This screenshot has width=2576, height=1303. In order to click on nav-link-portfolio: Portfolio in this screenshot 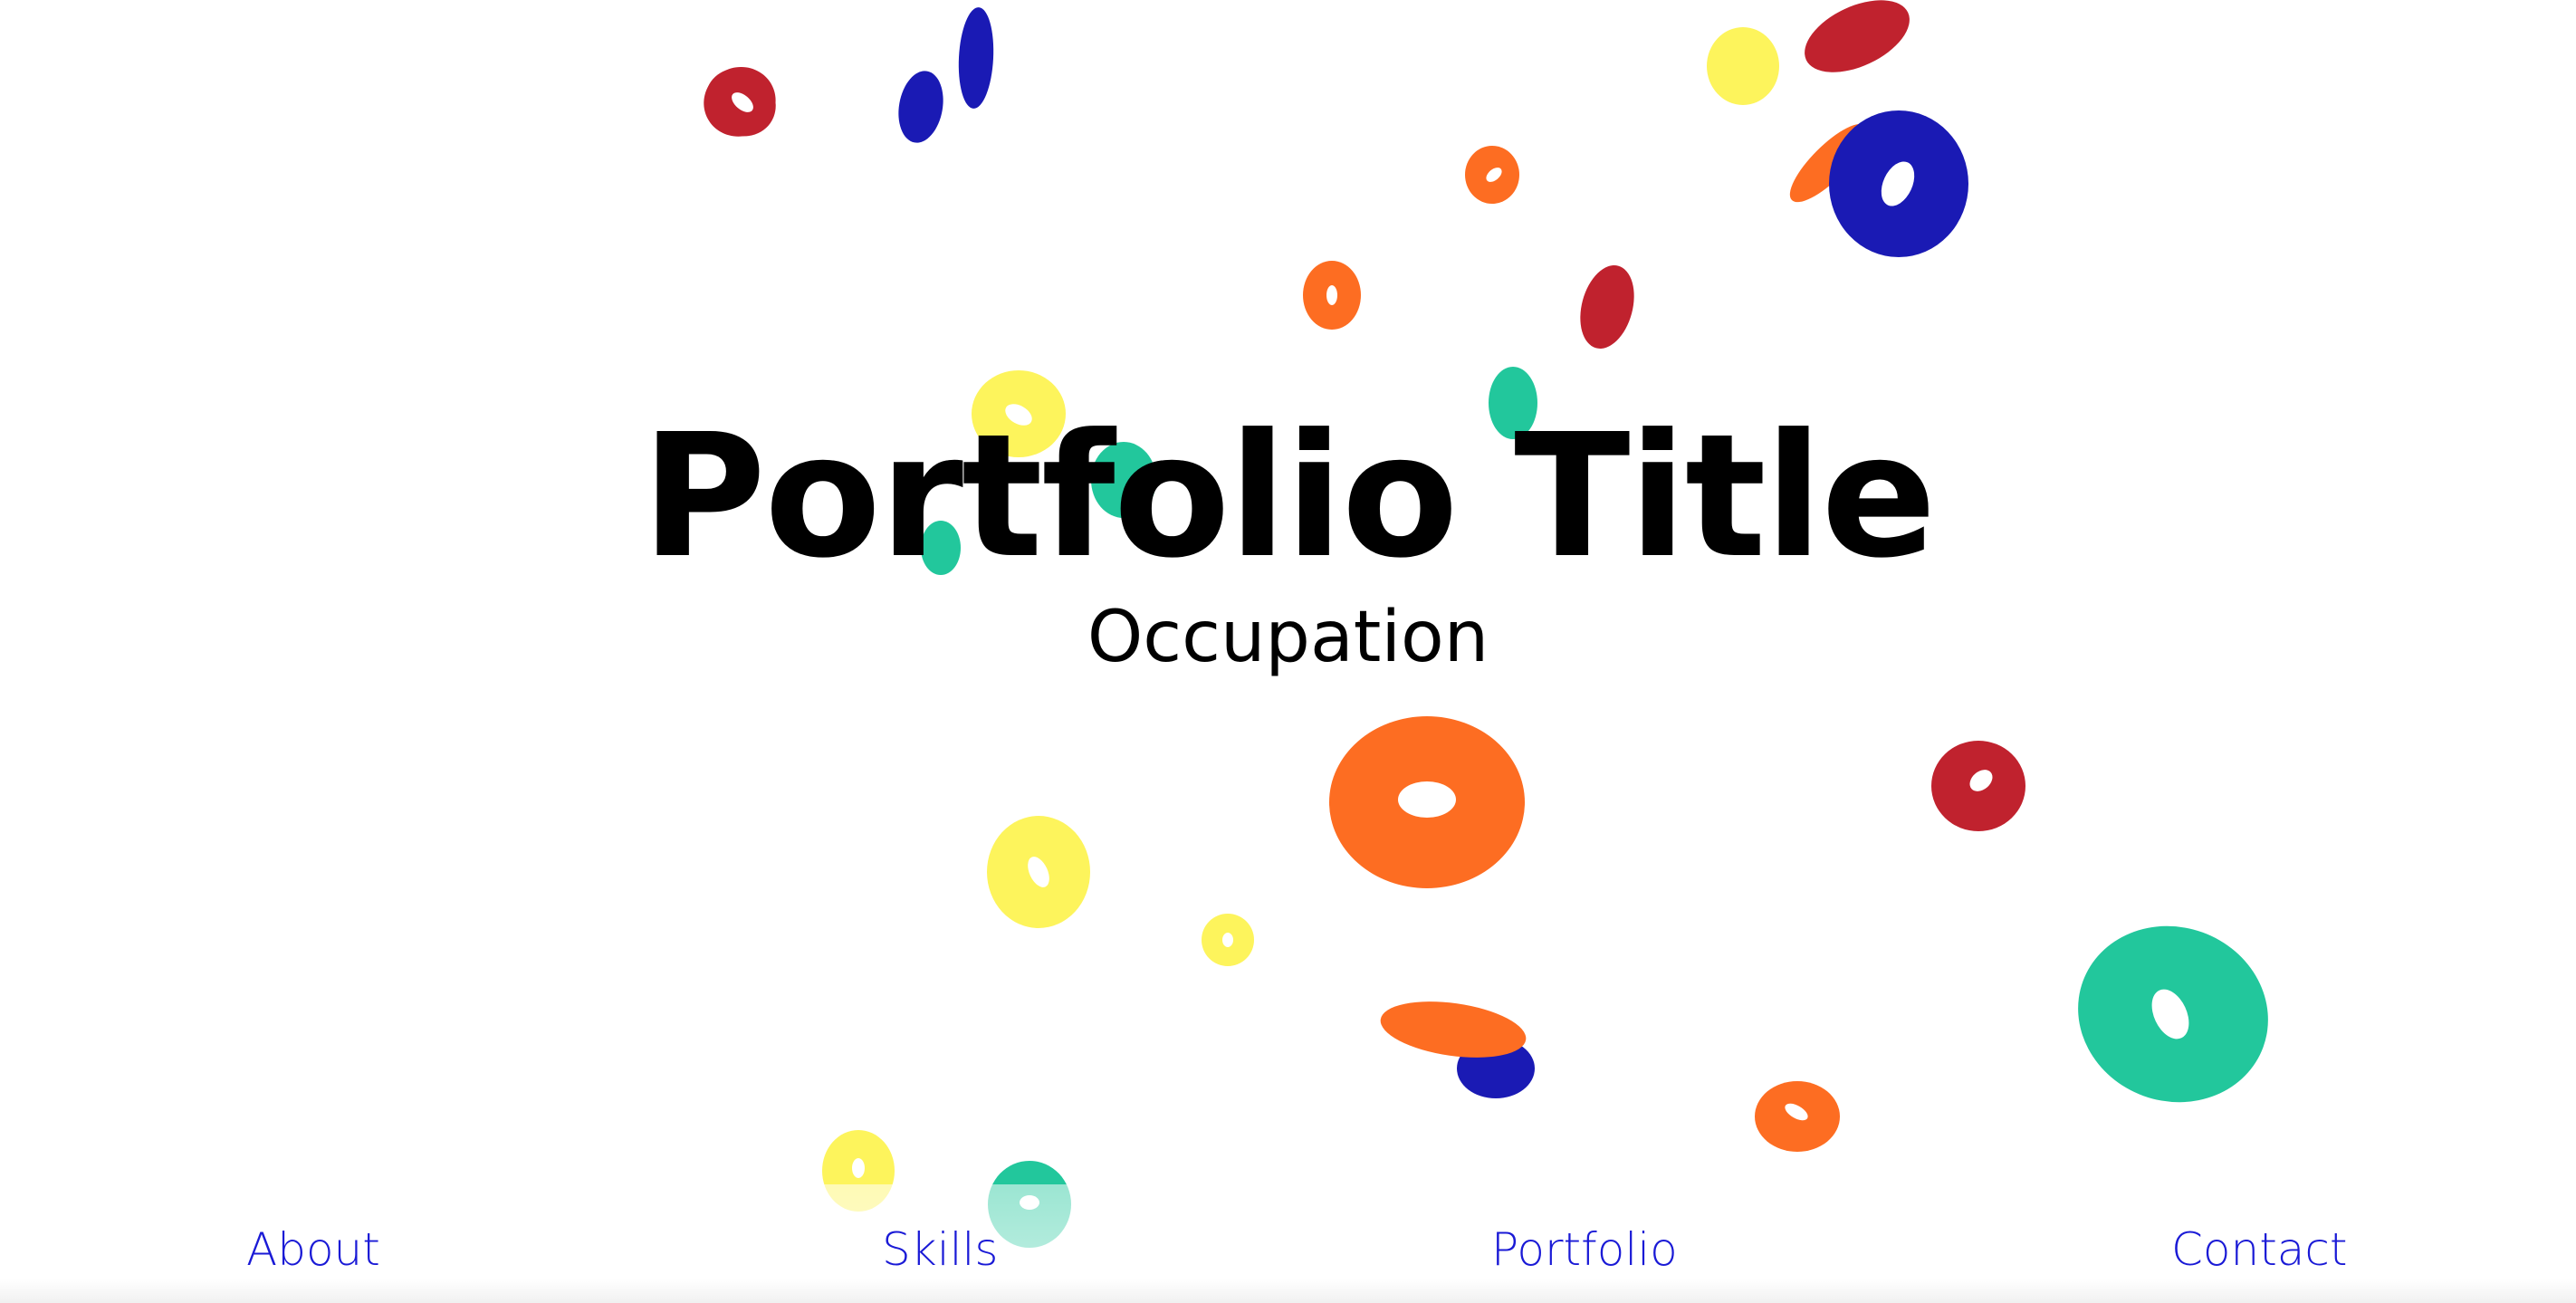, I will do `click(1584, 1249)`.